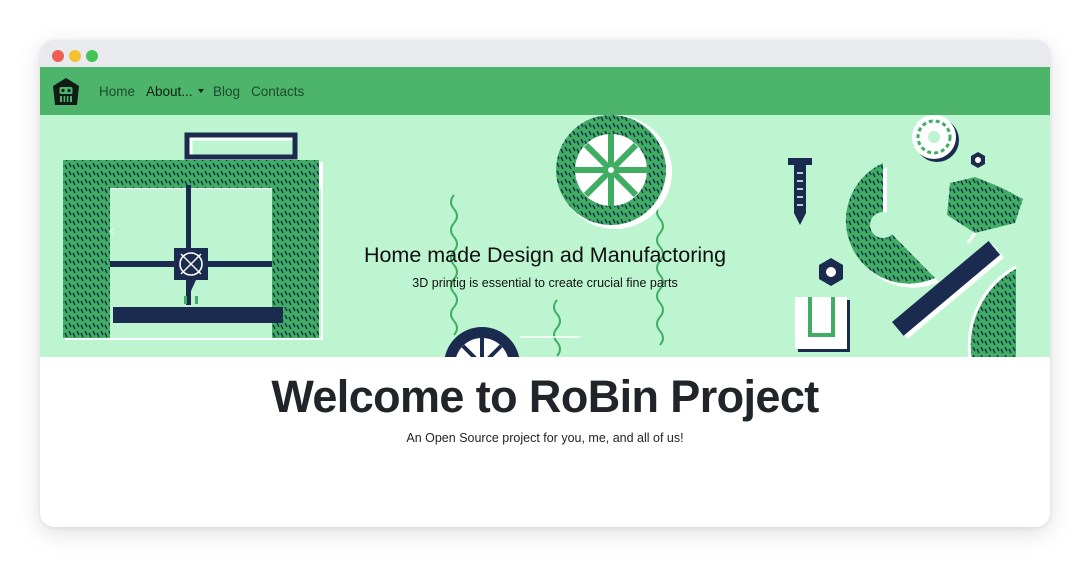 This screenshot has height=567, width=1090. Describe the element at coordinates (92, 56) in the screenshot. I see `maximize-window-button` at that location.